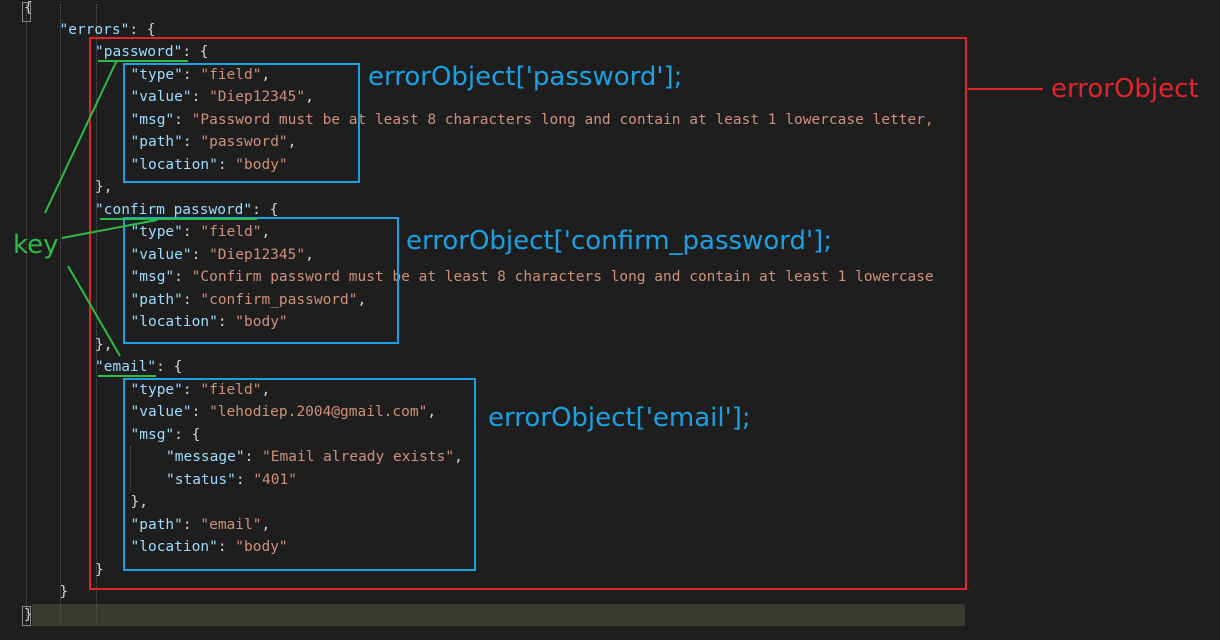  Describe the element at coordinates (619, 418) in the screenshot. I see `email-label: errorObject['email'];` at that location.